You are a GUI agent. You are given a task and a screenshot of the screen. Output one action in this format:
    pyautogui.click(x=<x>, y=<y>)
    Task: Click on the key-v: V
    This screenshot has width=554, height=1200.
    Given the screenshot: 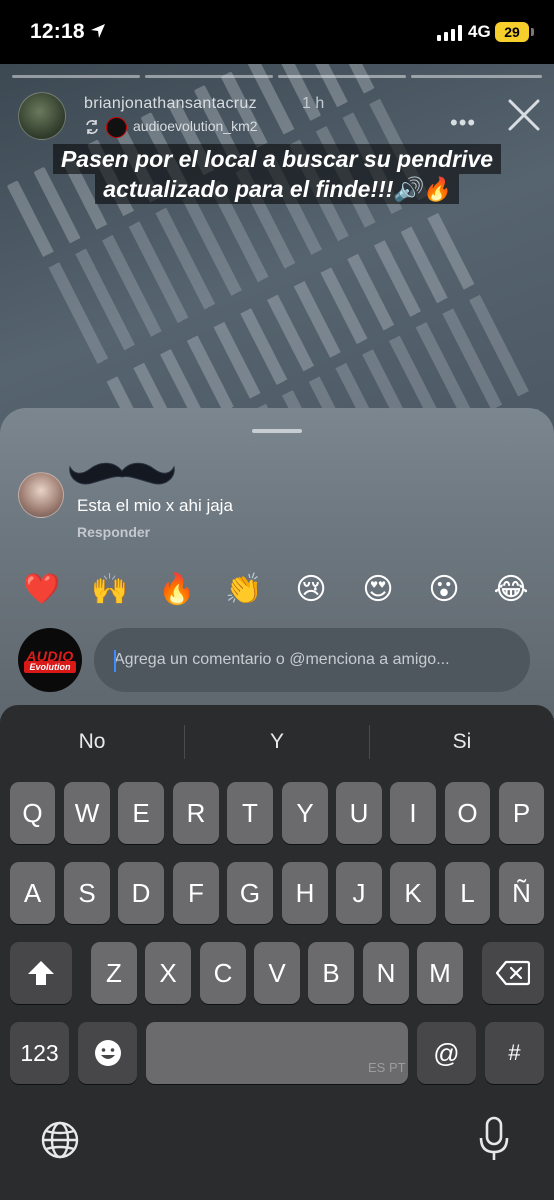 What is the action you would take?
    pyautogui.click(x=277, y=973)
    